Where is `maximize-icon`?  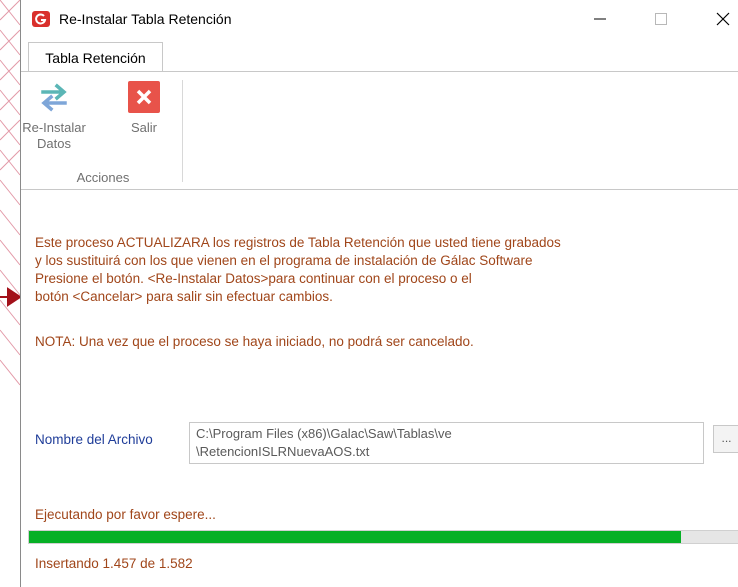
maximize-icon is located at coordinates (661, 19).